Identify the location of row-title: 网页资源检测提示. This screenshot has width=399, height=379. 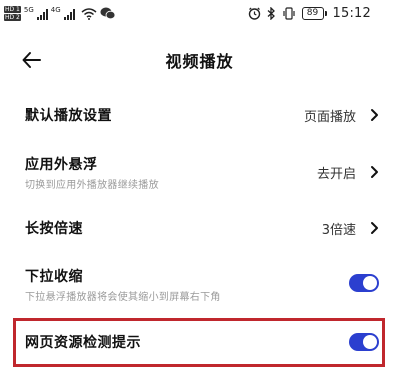
(83, 343).